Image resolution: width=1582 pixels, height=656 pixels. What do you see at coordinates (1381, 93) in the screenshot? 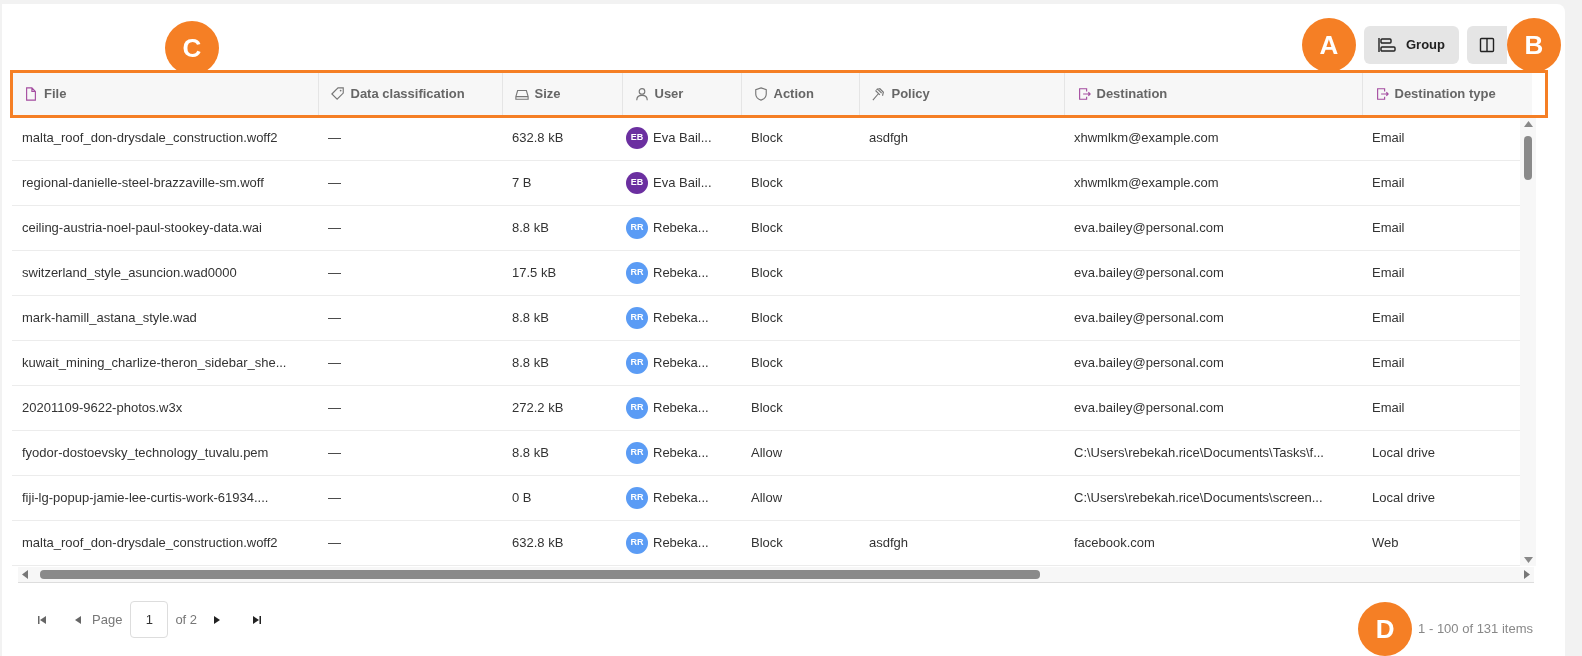
I see `exit-icon` at bounding box center [1381, 93].